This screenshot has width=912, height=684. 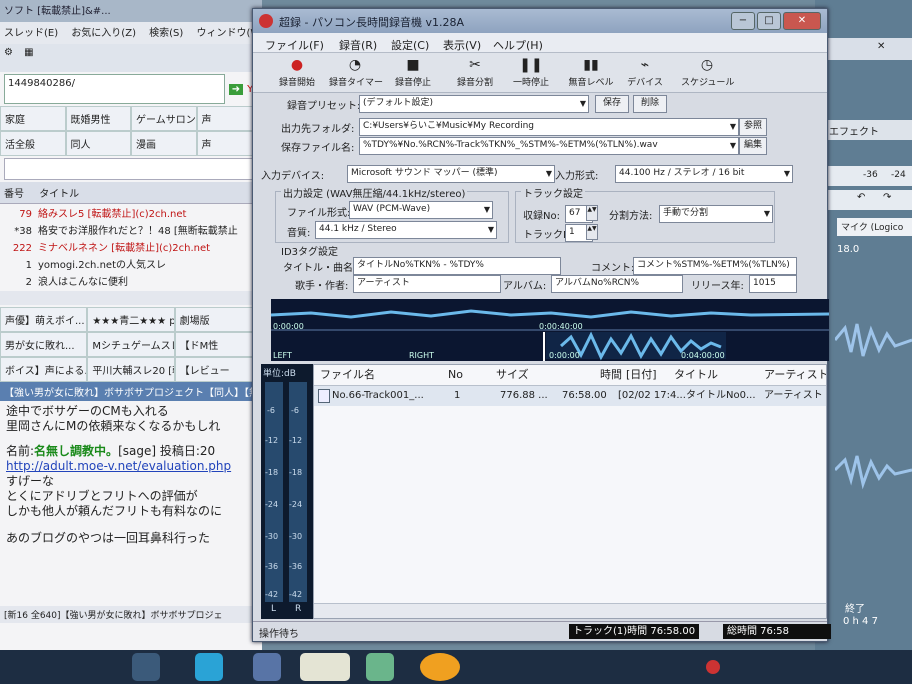 I want to click on menu-record: 録音(R), so click(x=358, y=45).